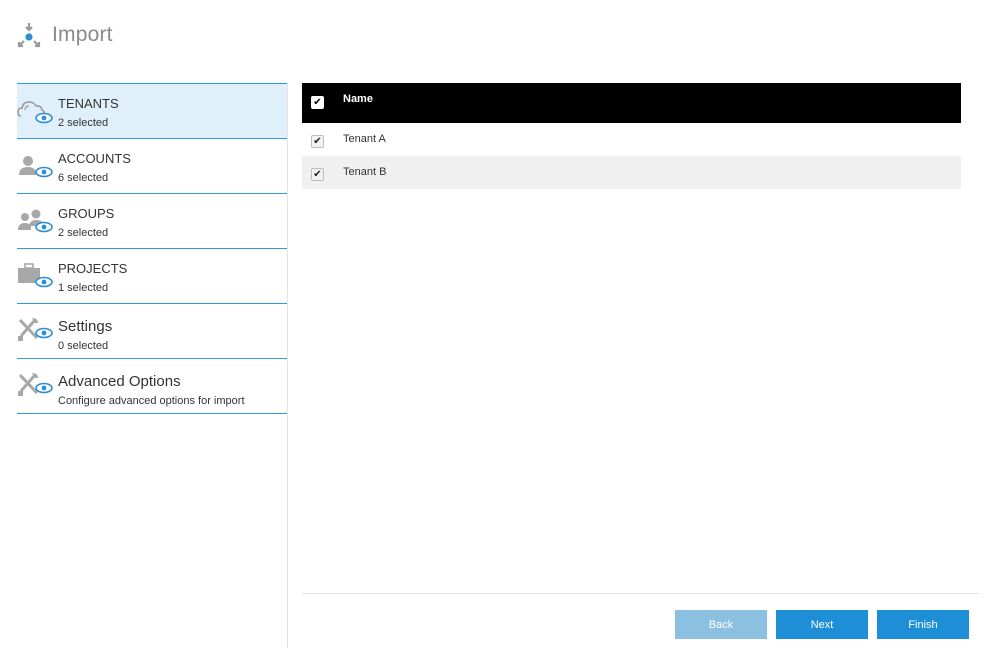  I want to click on groups-users-eye-icon, so click(35, 221).